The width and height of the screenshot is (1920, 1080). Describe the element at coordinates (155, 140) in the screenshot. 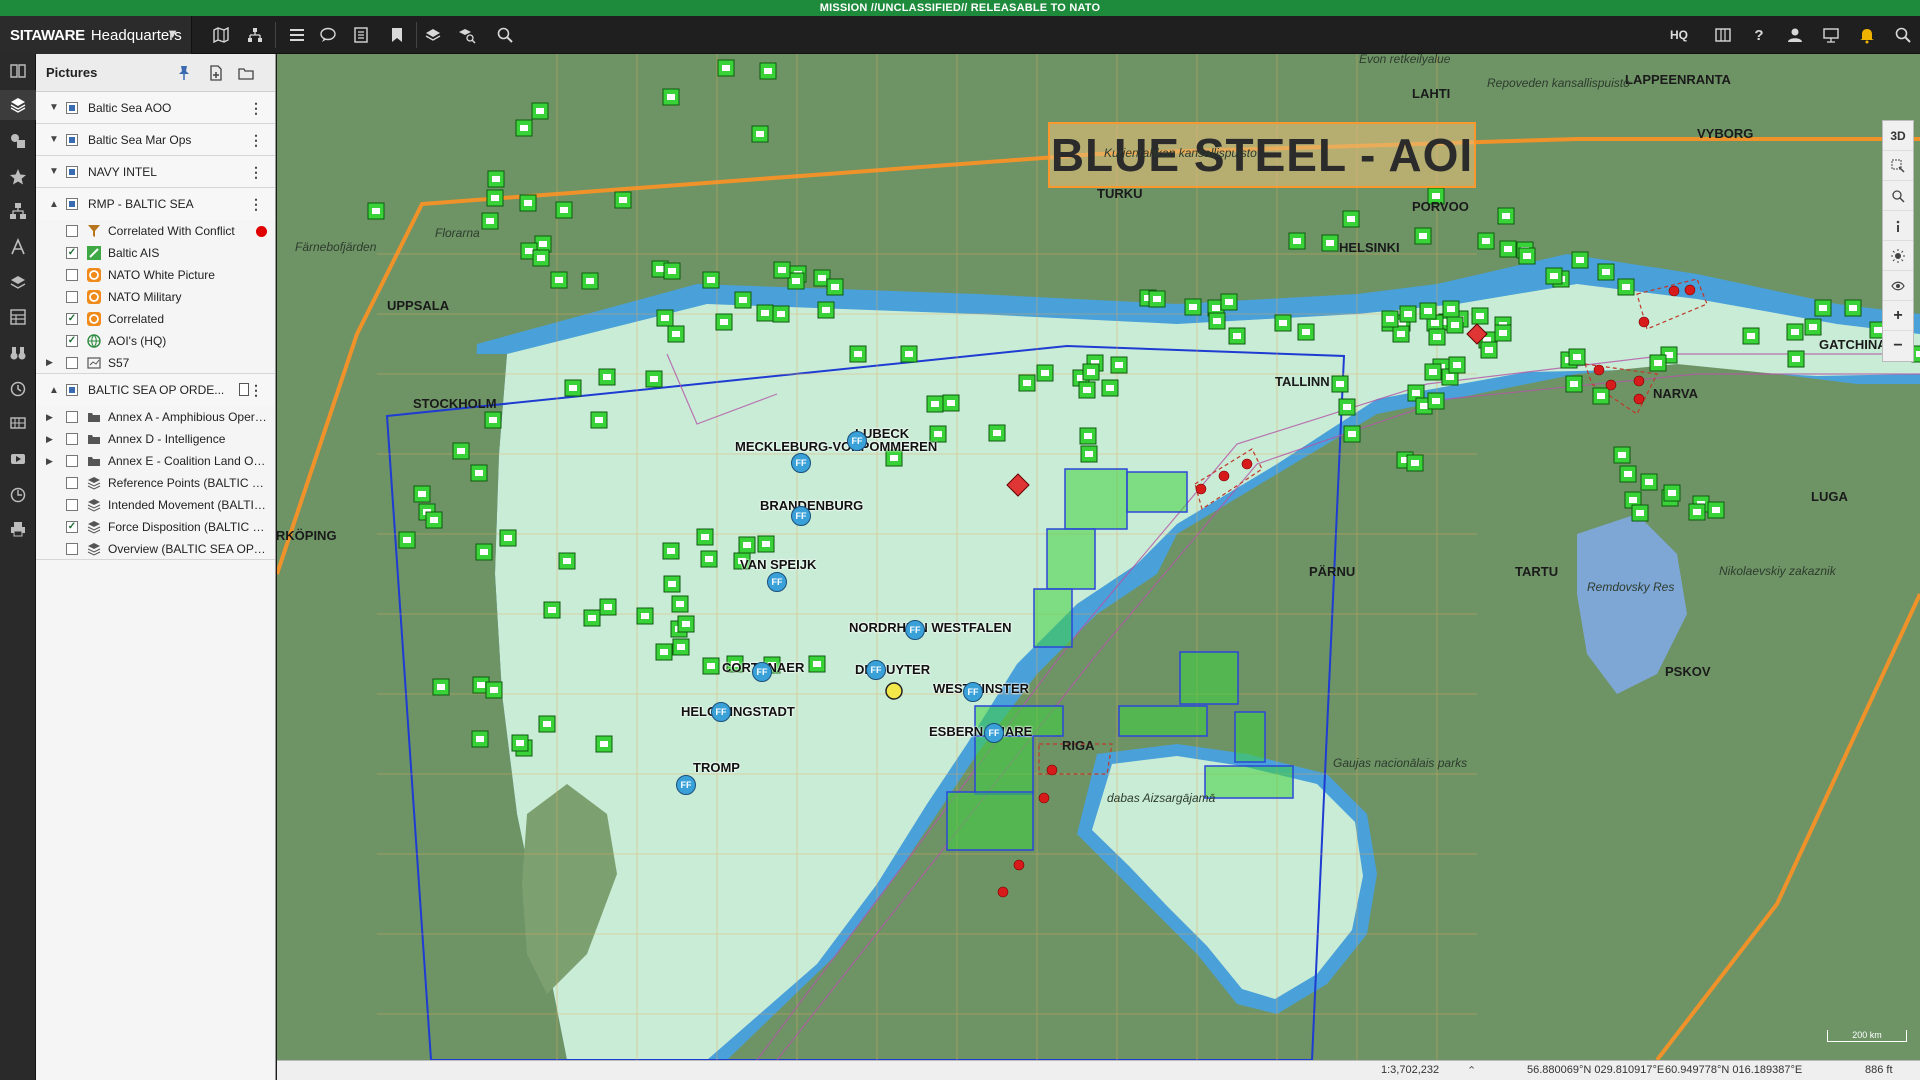

I see `group-baltic-sea-mar-ops: ▼ Baltic Sea Mar Ops ⋮` at that location.